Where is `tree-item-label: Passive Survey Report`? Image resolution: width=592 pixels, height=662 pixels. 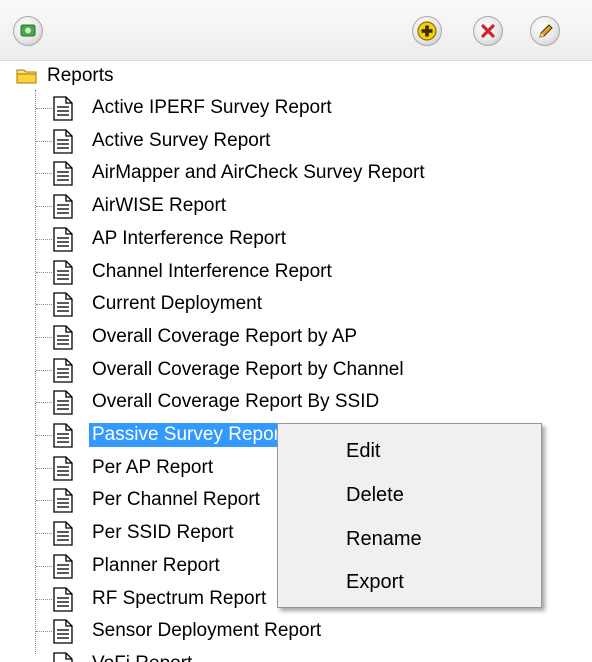 tree-item-label: Passive Survey Report is located at coordinates (189, 435).